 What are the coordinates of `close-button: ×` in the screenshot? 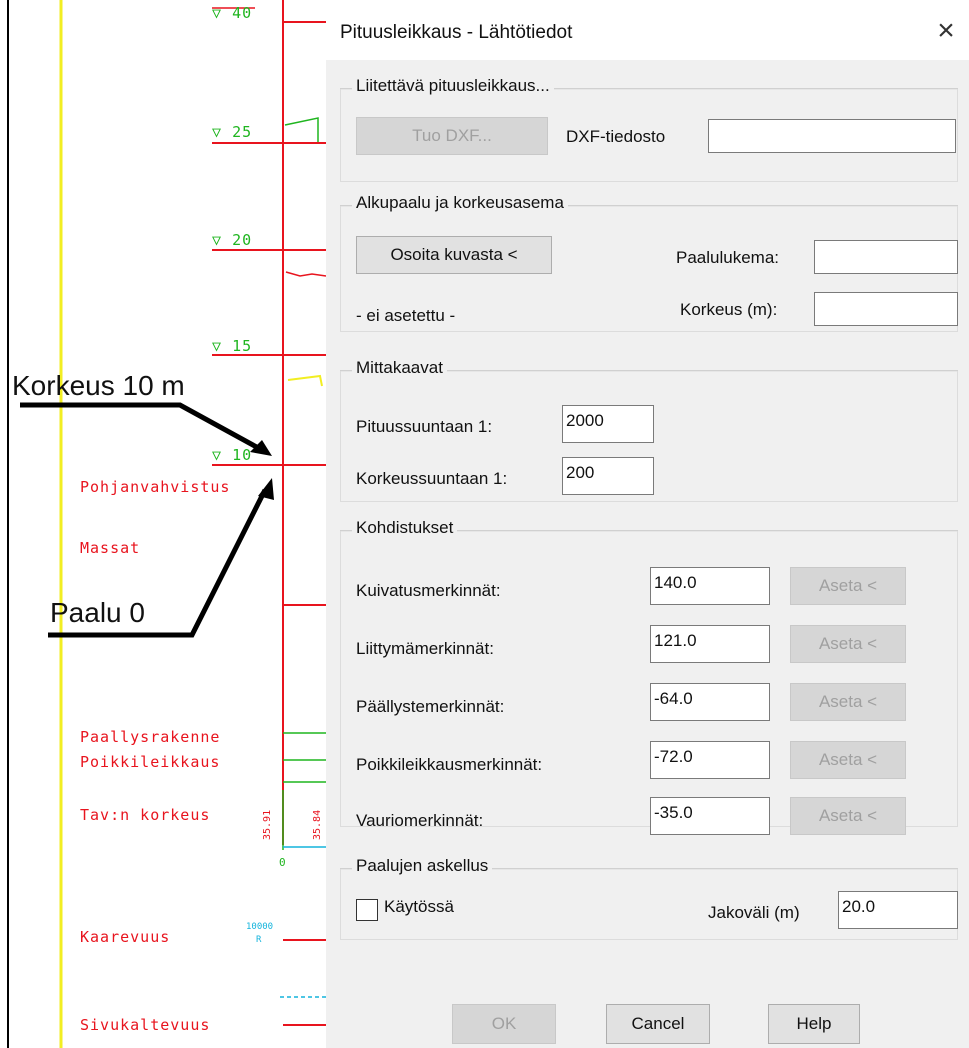 It's located at (946, 31).